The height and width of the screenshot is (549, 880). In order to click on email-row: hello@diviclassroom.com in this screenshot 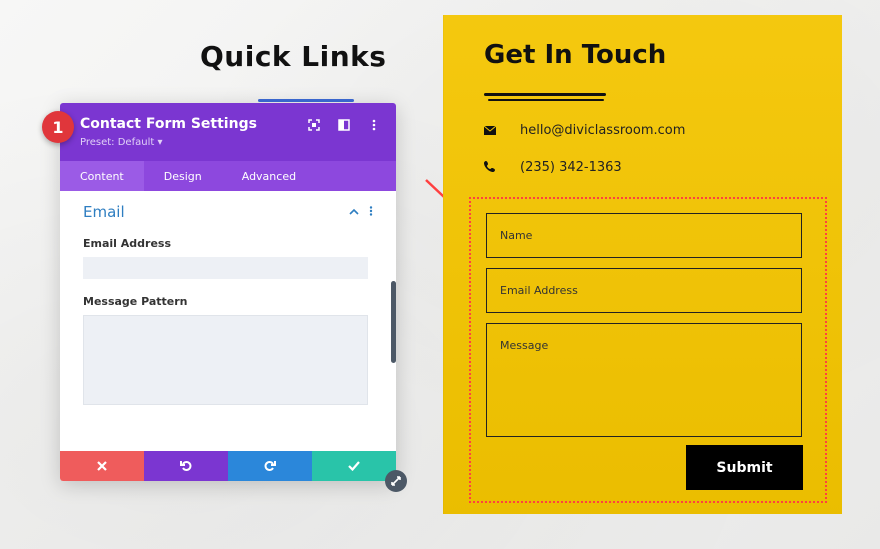, I will do `click(584, 130)`.